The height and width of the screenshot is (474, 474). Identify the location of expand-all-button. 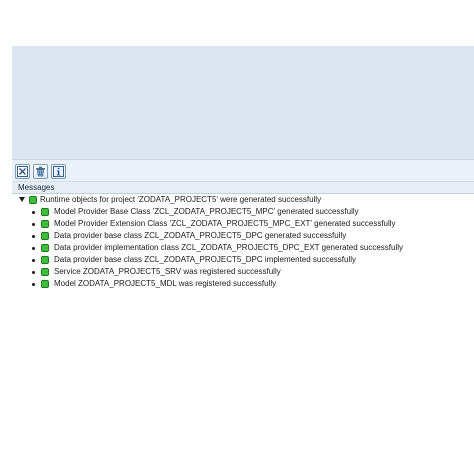
(22, 171).